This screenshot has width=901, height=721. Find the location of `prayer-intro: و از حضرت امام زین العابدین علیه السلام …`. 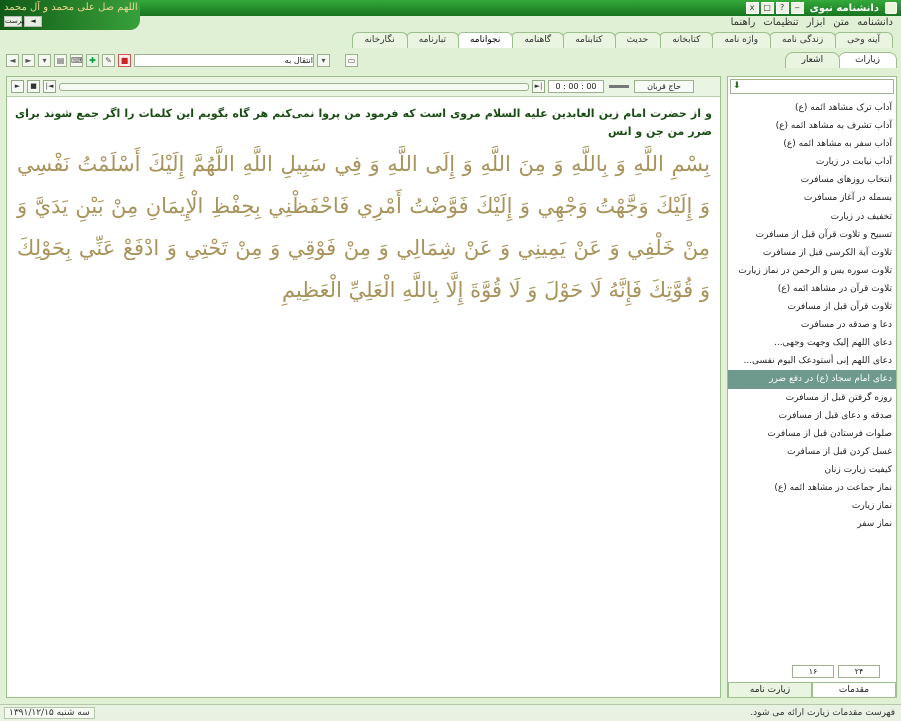

prayer-intro: و از حضرت امام زین العابدین علیه السلام … is located at coordinates (363, 122).